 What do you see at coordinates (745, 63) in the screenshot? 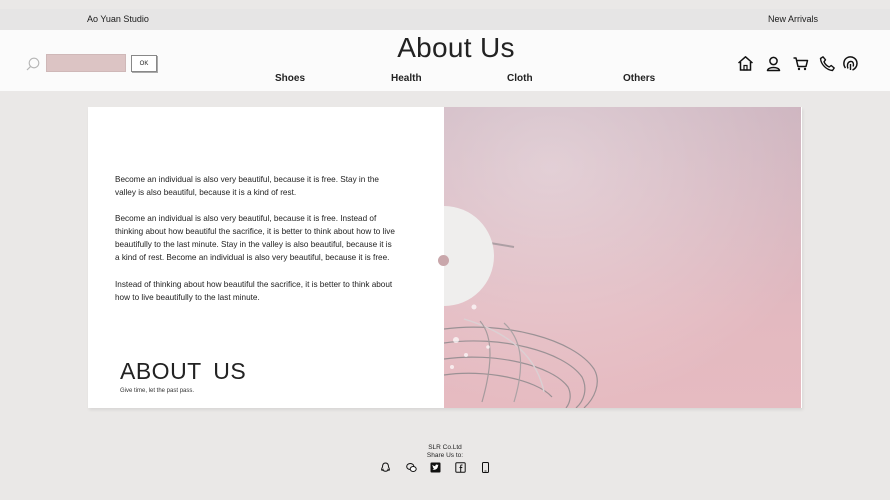
I see `home-icon` at bounding box center [745, 63].